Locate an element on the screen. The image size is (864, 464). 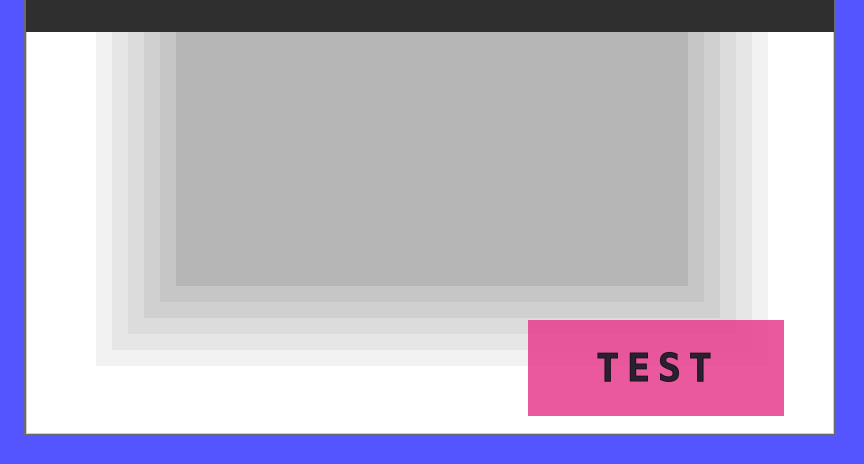
test-button: TEST is located at coordinates (656, 368).